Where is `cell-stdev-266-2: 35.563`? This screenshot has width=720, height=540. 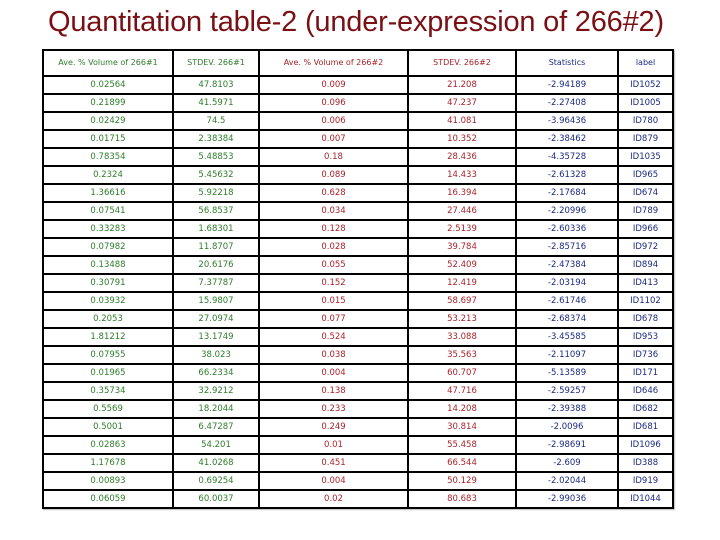 cell-stdev-266-2: 35.563 is located at coordinates (462, 355).